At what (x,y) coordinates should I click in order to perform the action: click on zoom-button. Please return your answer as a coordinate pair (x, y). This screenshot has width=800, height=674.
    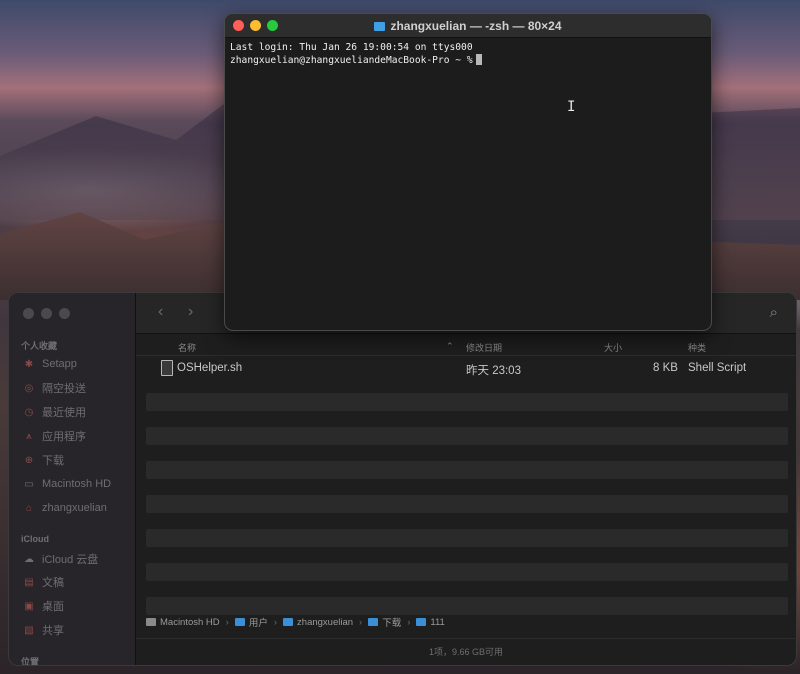
    Looking at the image, I should click on (64, 313).